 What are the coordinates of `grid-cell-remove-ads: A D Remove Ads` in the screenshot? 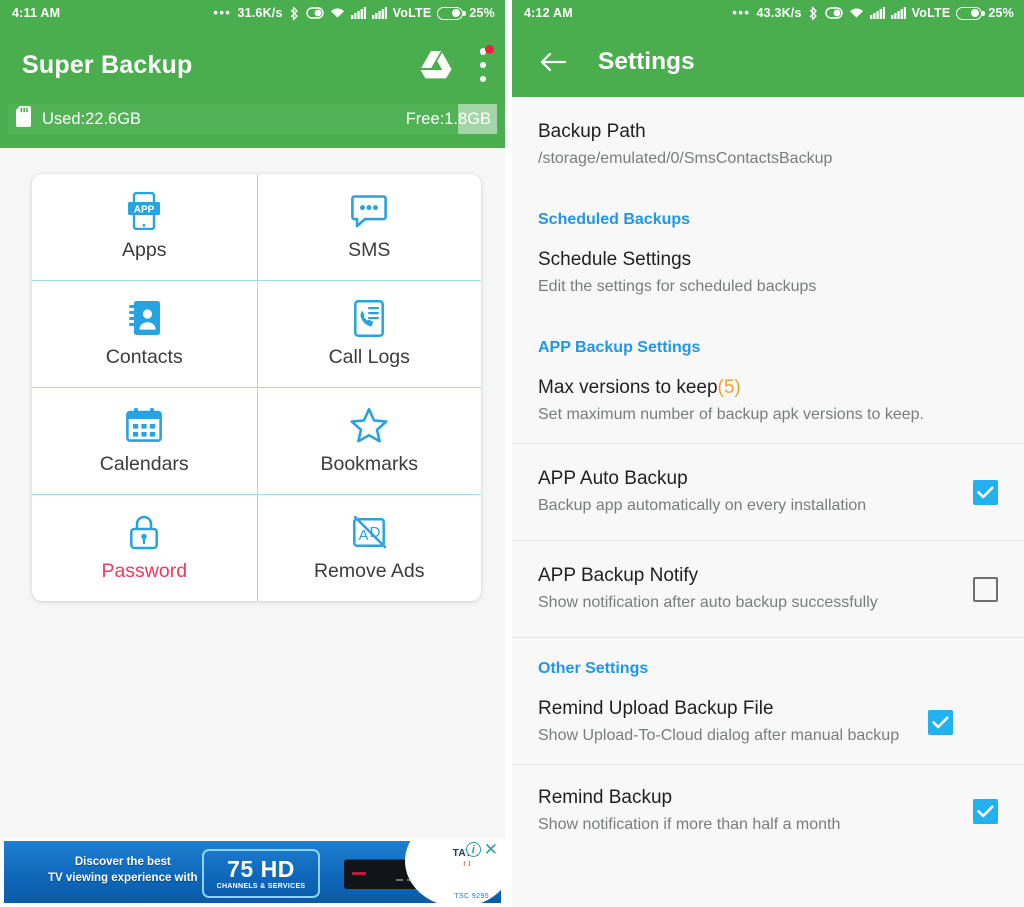 It's located at (369, 548).